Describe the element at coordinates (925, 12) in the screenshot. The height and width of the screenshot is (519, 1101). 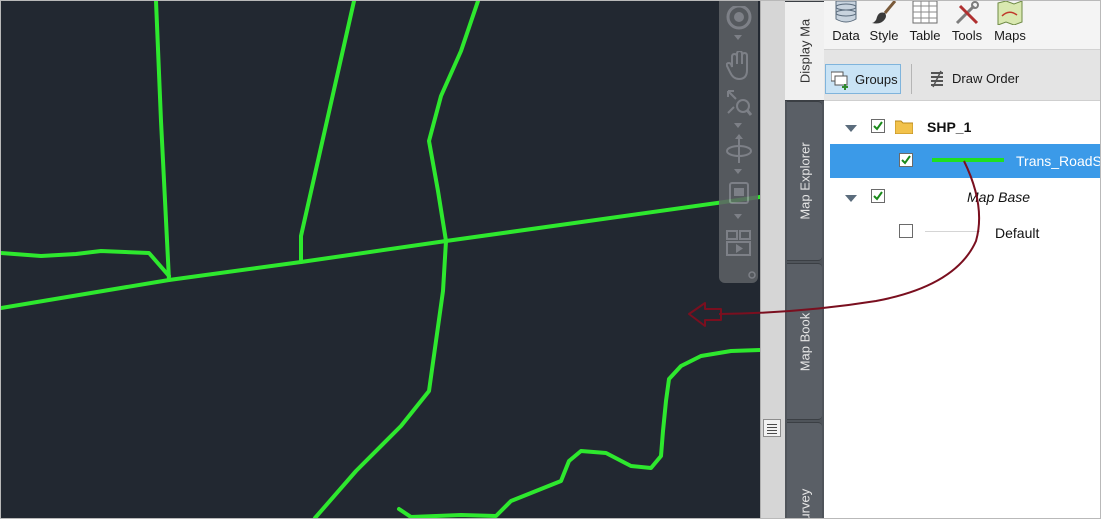
I see `table-icon` at that location.